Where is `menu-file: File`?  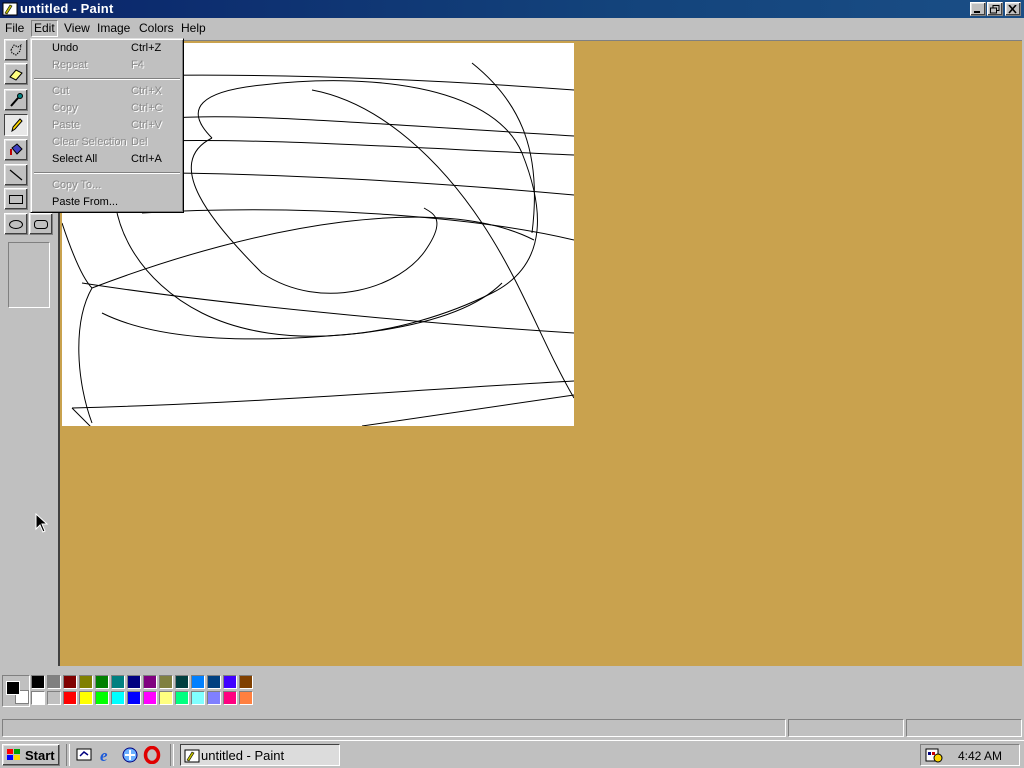 menu-file: File is located at coordinates (14, 28).